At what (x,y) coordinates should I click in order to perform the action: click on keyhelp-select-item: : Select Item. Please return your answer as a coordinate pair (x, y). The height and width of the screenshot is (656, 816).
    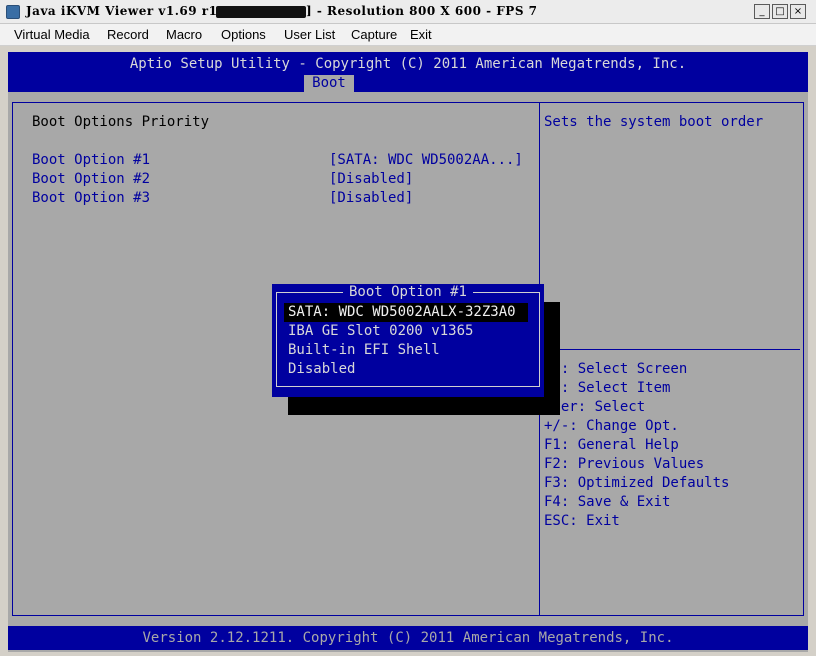
    Looking at the image, I should click on (607, 388).